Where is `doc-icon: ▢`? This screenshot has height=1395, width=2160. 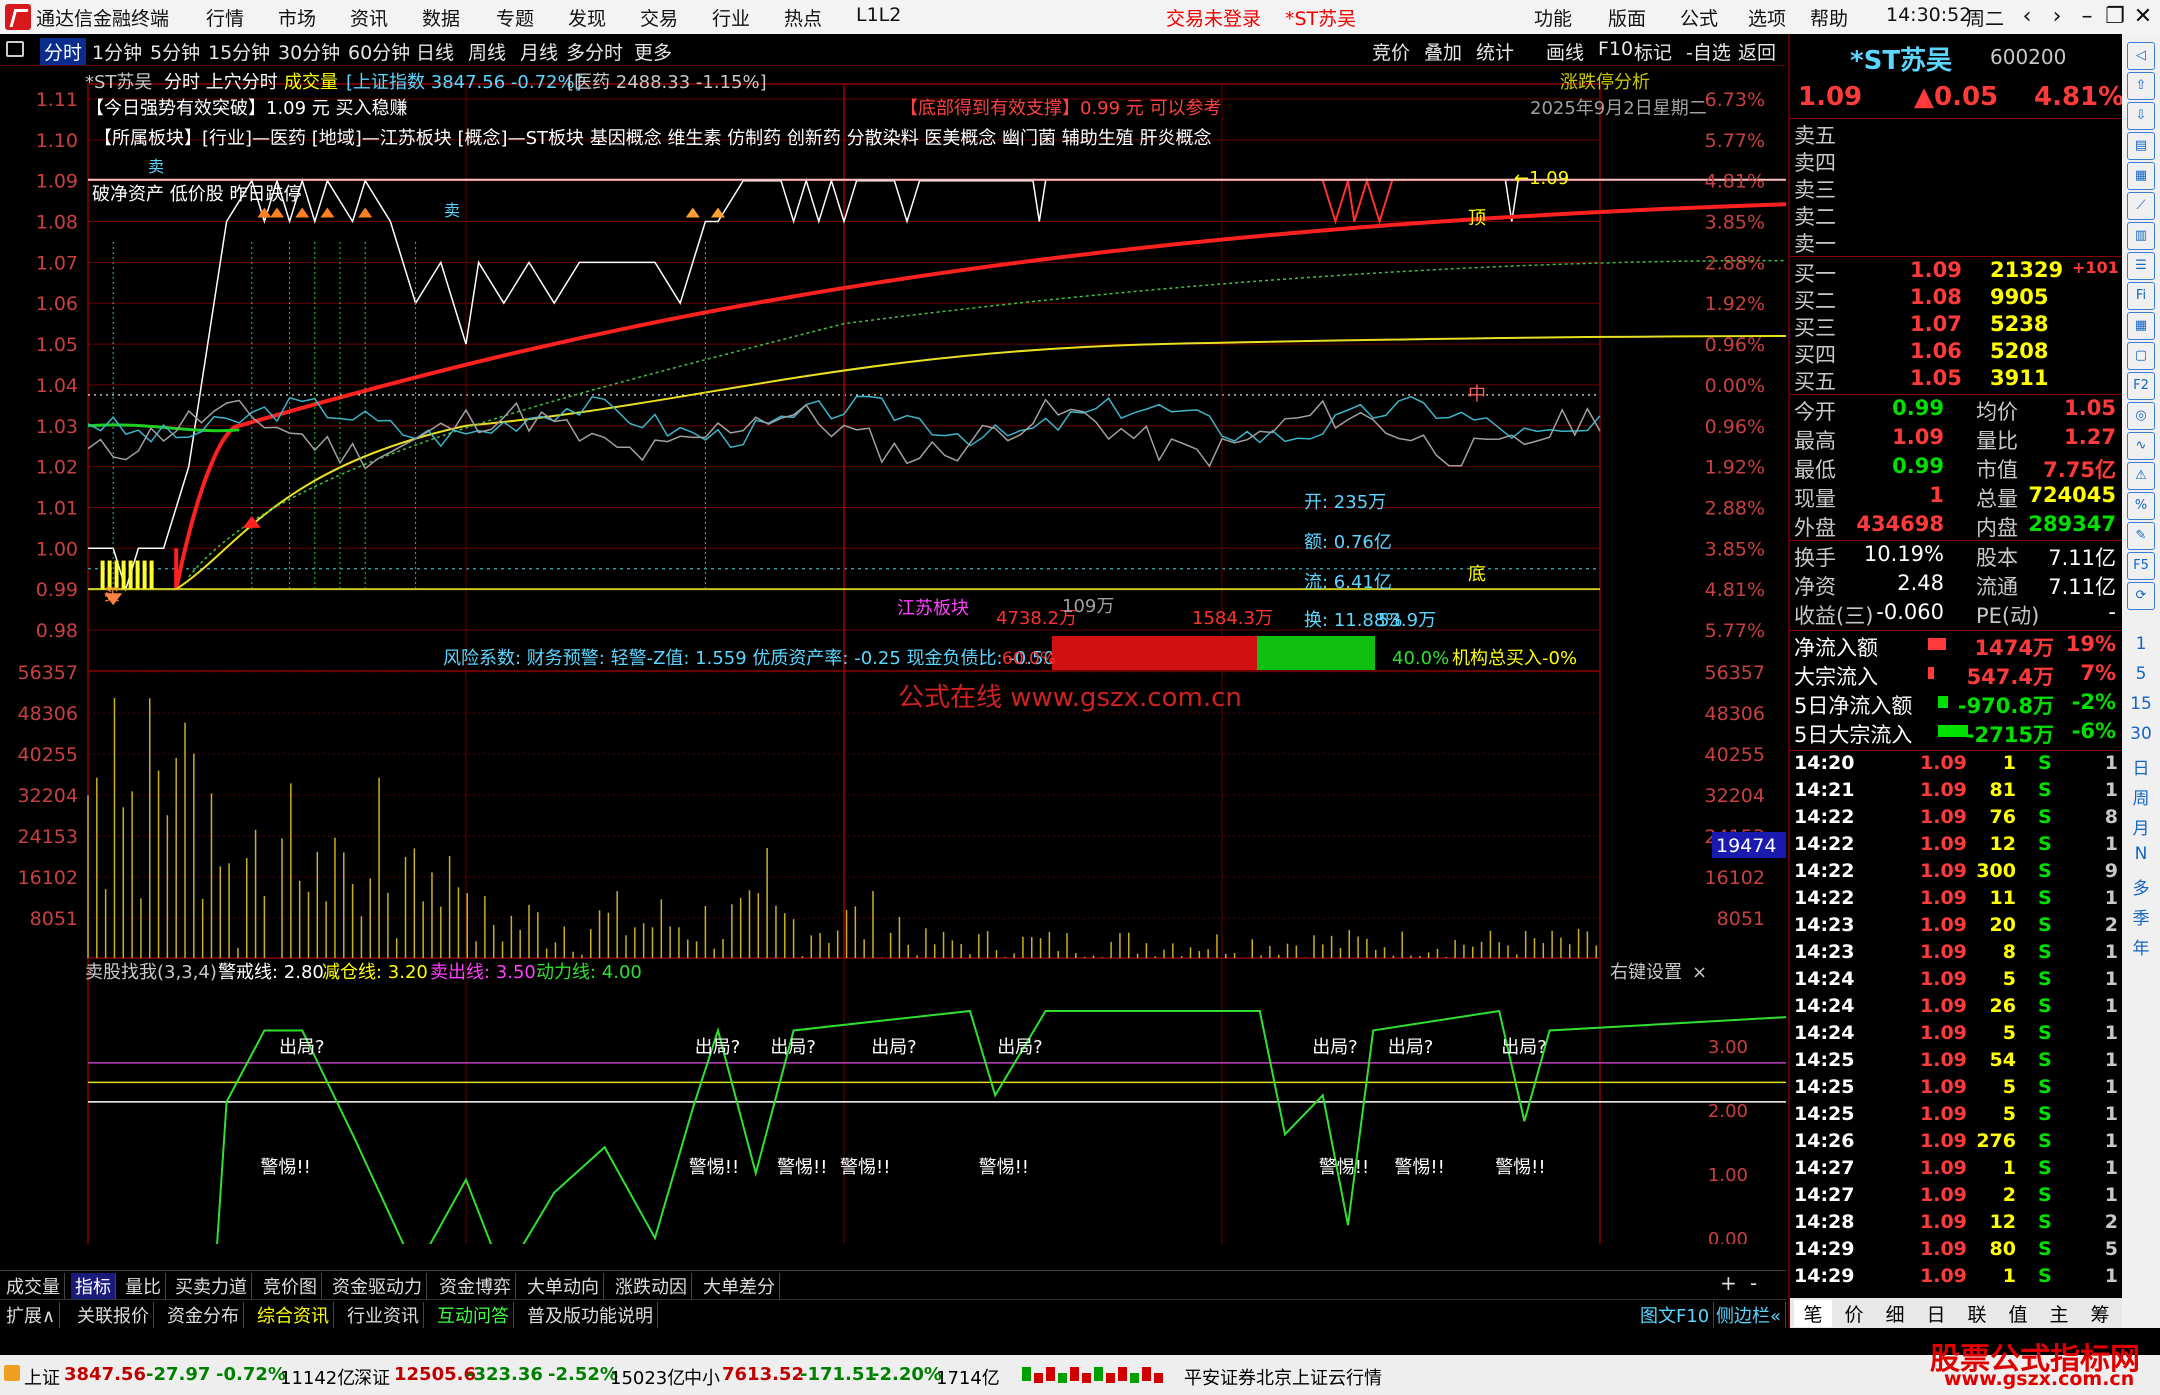 doc-icon: ▢ is located at coordinates (2141, 356).